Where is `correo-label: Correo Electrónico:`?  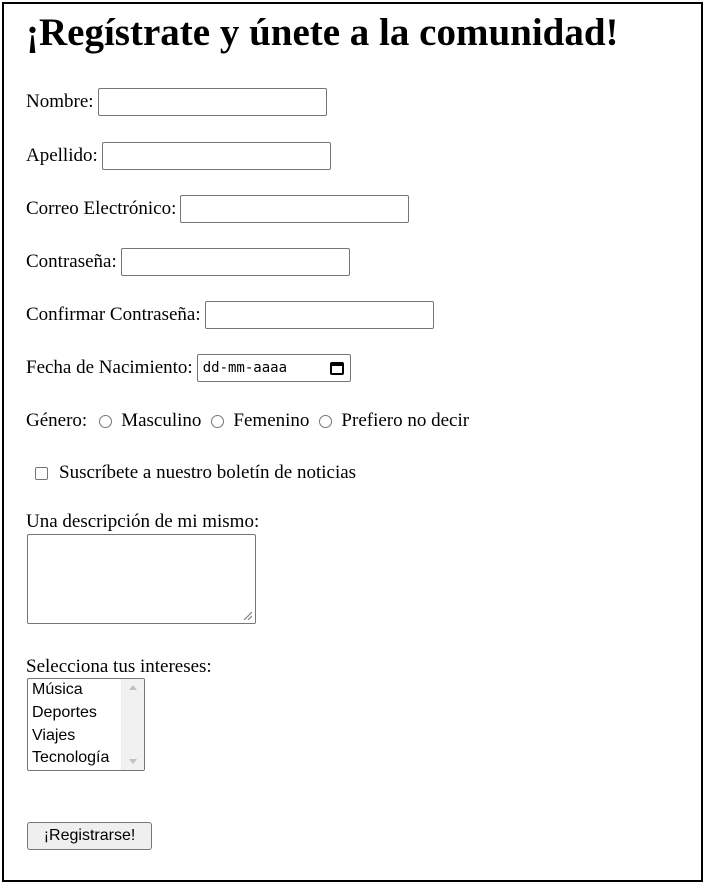
correo-label: Correo Electrónico: is located at coordinates (101, 208).